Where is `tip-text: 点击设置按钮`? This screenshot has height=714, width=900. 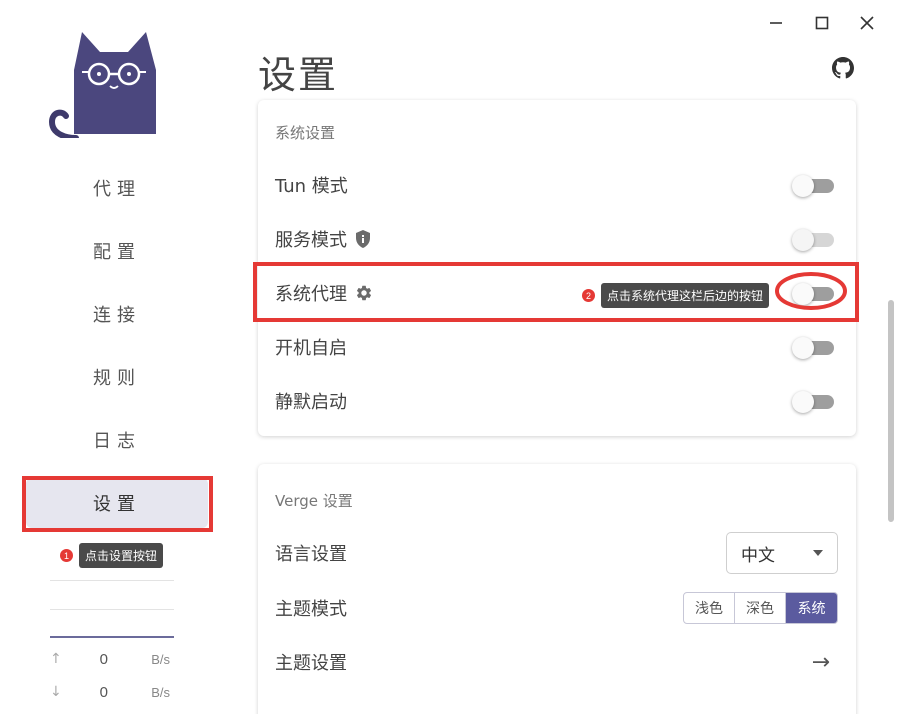
tip-text: 点击设置按钮 is located at coordinates (121, 555).